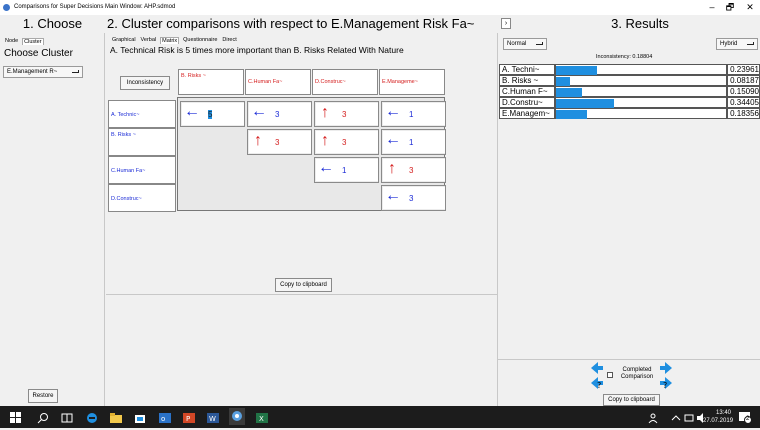  Describe the element at coordinates (527, 102) in the screenshot. I see `result-label: D.Constru~` at that location.